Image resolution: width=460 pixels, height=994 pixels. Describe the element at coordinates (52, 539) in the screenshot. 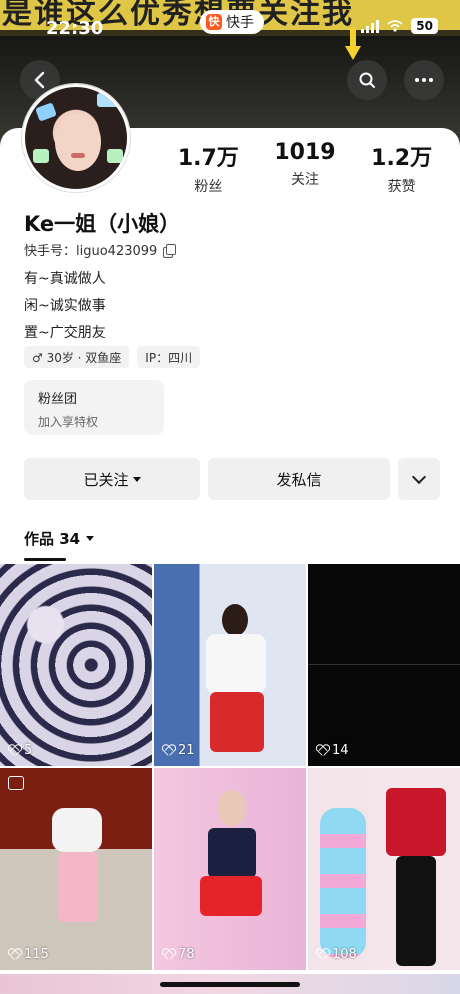

I see `tab-works-label: 作品 34` at that location.